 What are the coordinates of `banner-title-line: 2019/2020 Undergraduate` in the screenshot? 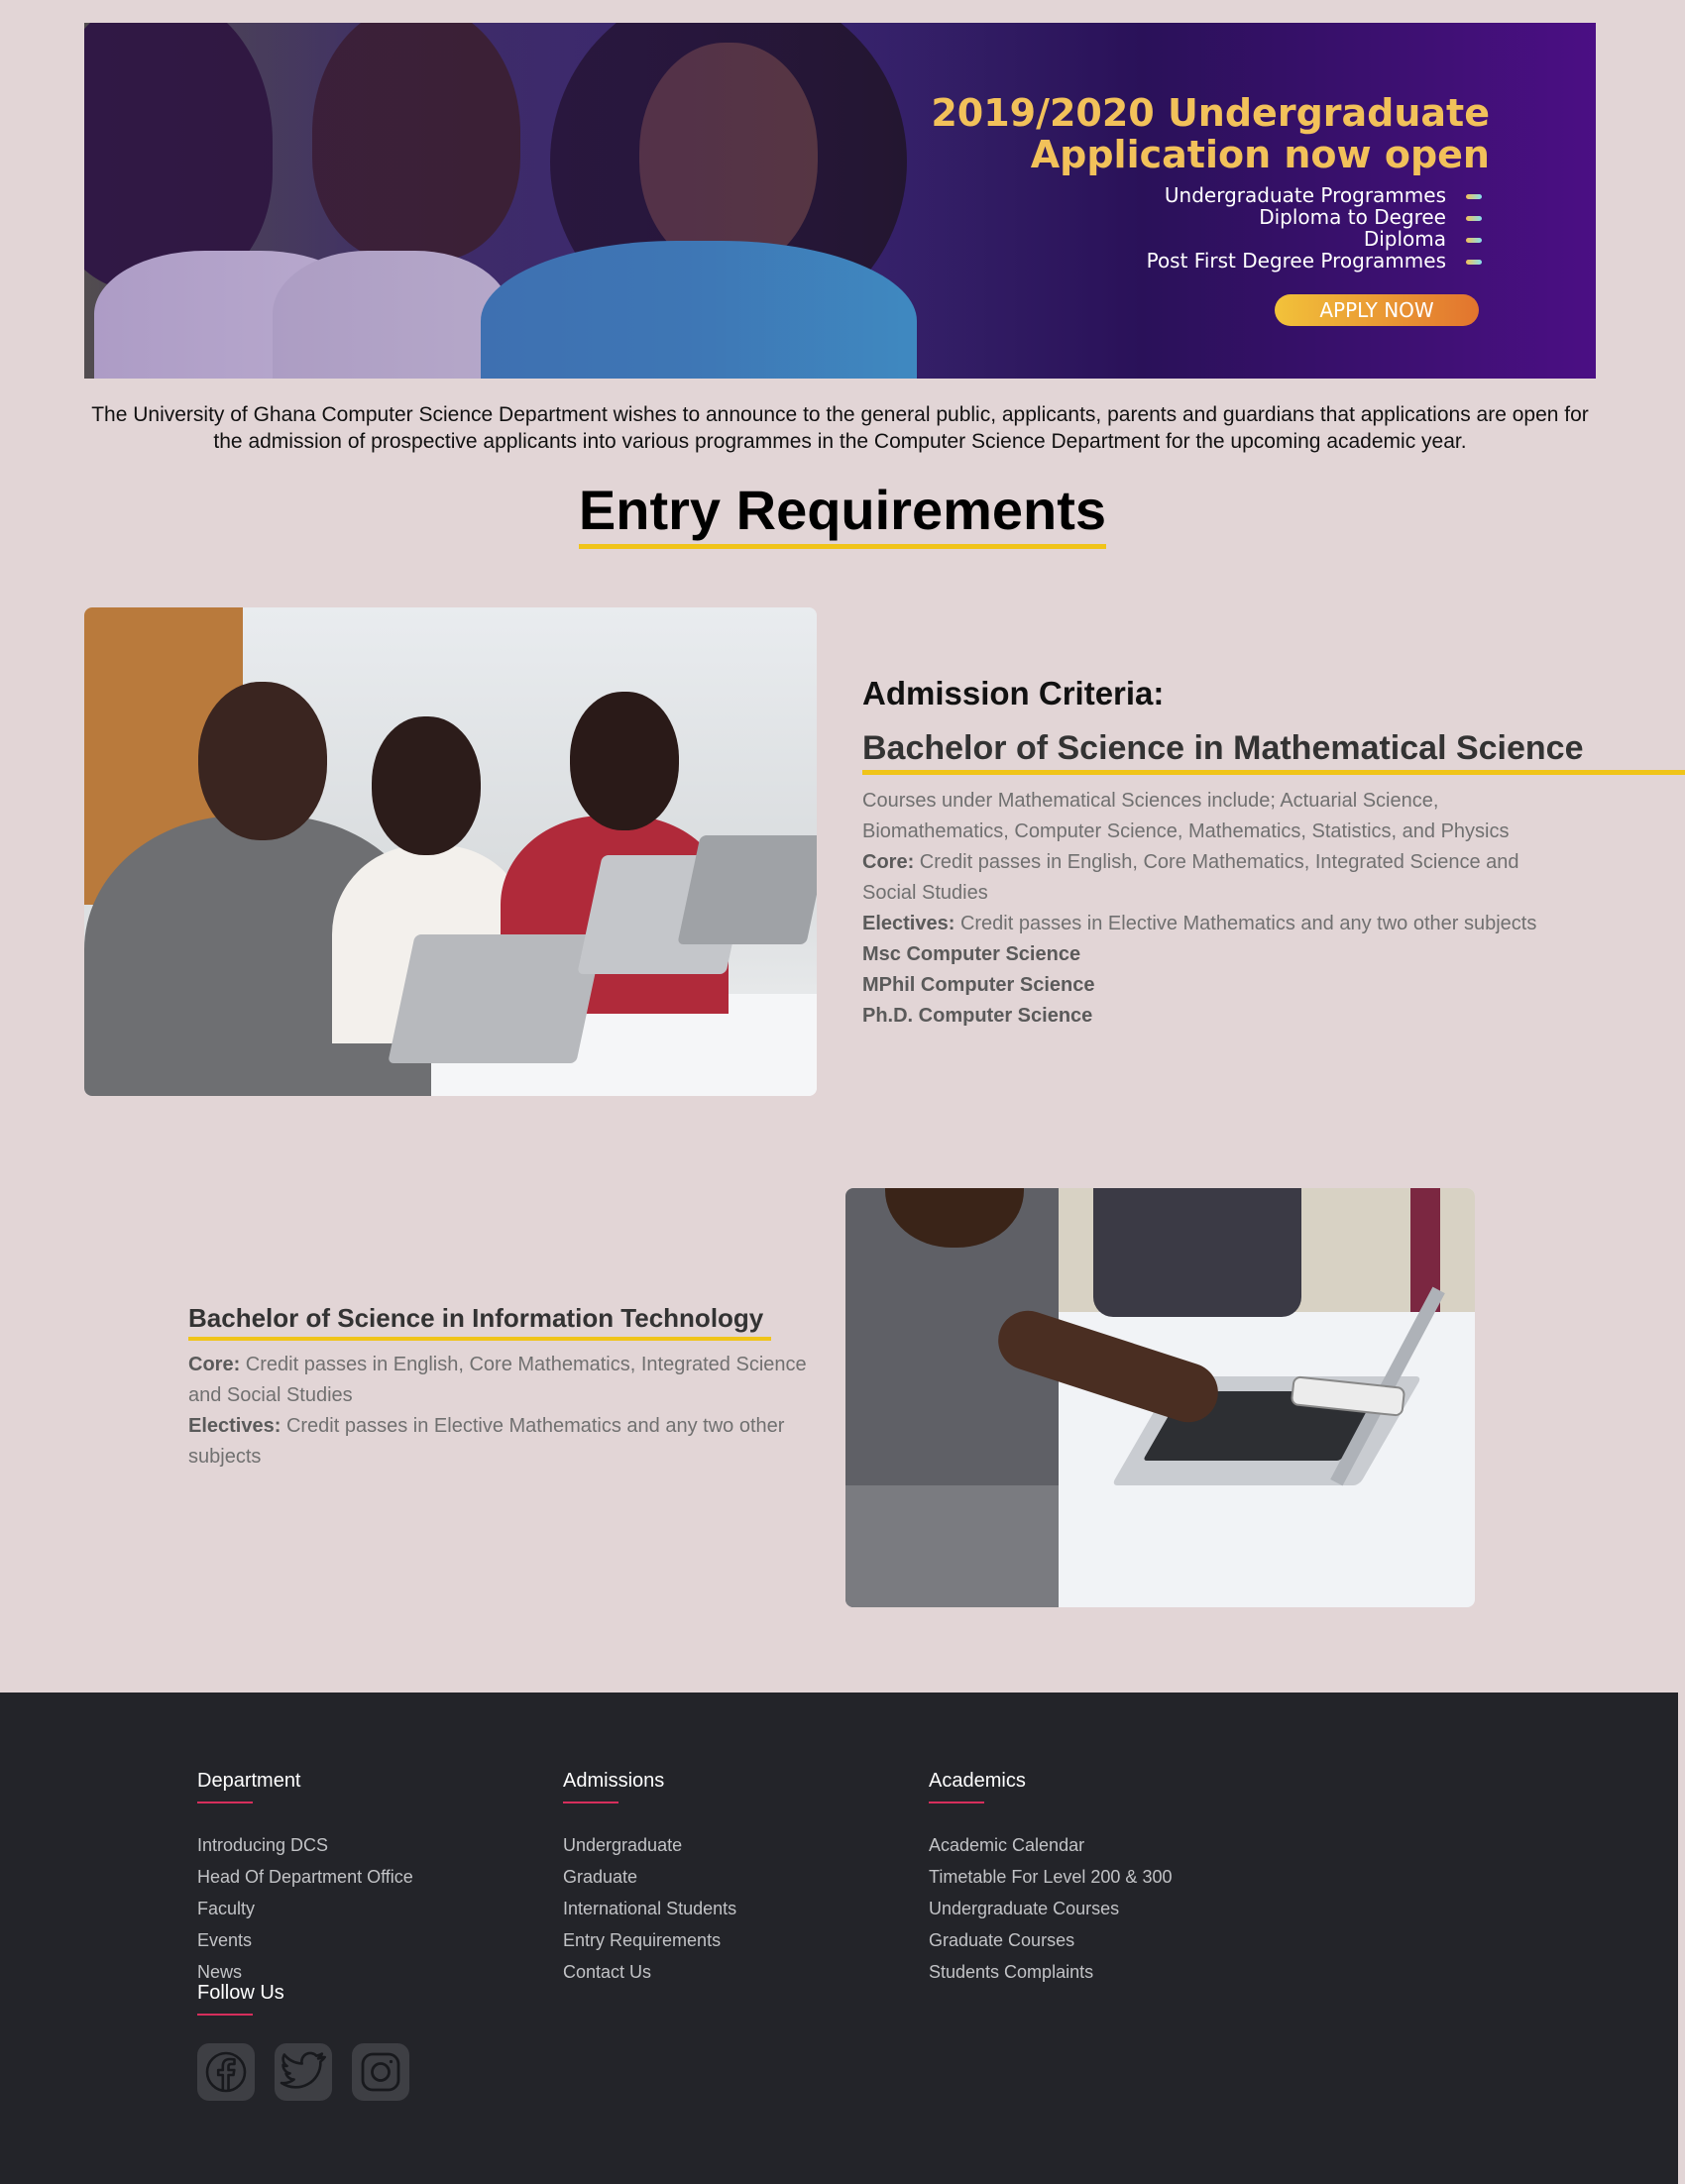 It's located at (1210, 113).